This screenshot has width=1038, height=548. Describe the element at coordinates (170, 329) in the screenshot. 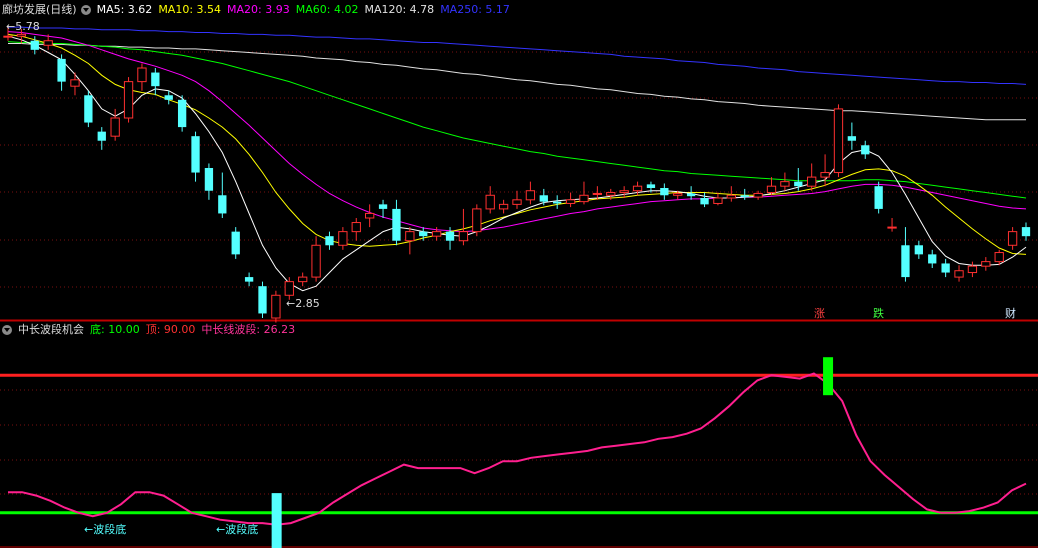

I see `top-level-value: 顶: 90.00` at that location.